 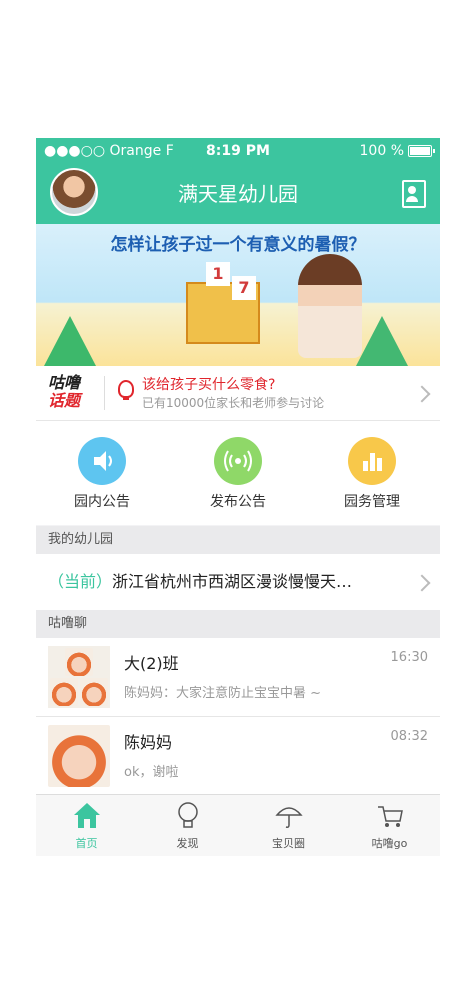 I want to click on section-header-kindergarten: 我的幼儿园, so click(x=238, y=540).